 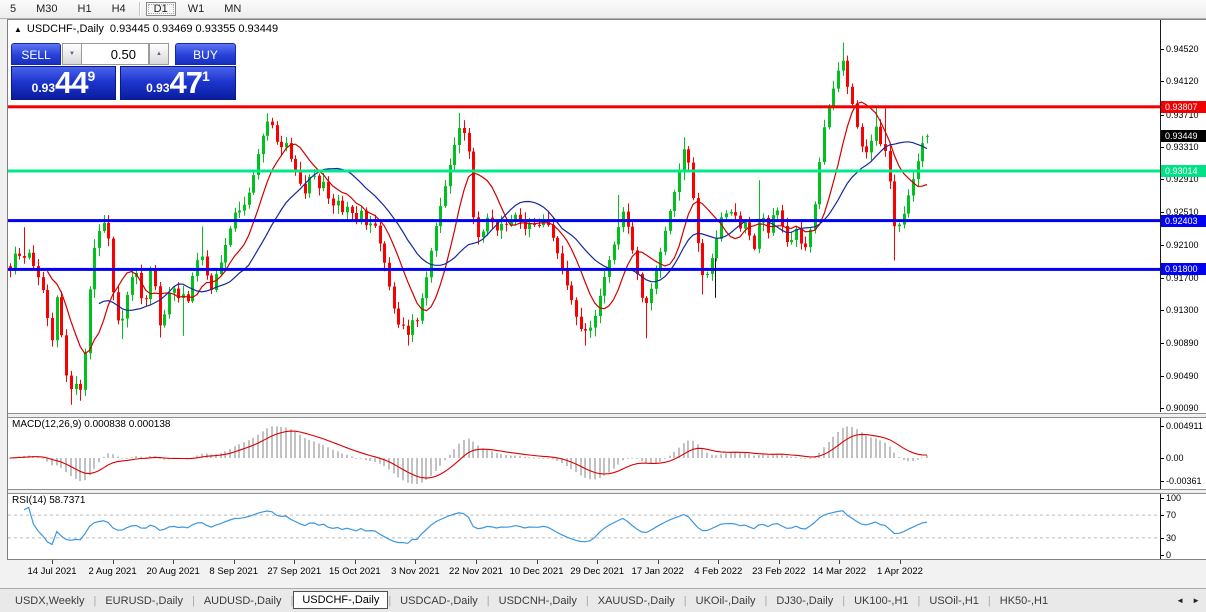 What do you see at coordinates (18, 29) in the screenshot?
I see `one-click-toggle-icon: ▲` at bounding box center [18, 29].